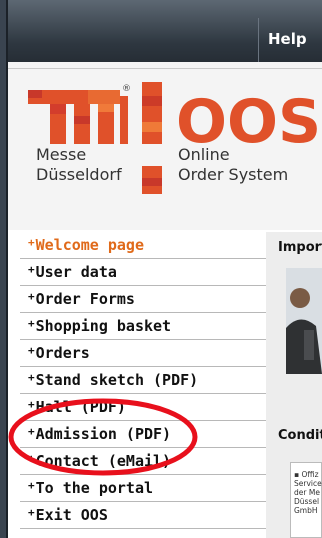 This screenshot has width=322, height=538. Describe the element at coordinates (165, 68) in the screenshot. I see `header-divider` at that location.